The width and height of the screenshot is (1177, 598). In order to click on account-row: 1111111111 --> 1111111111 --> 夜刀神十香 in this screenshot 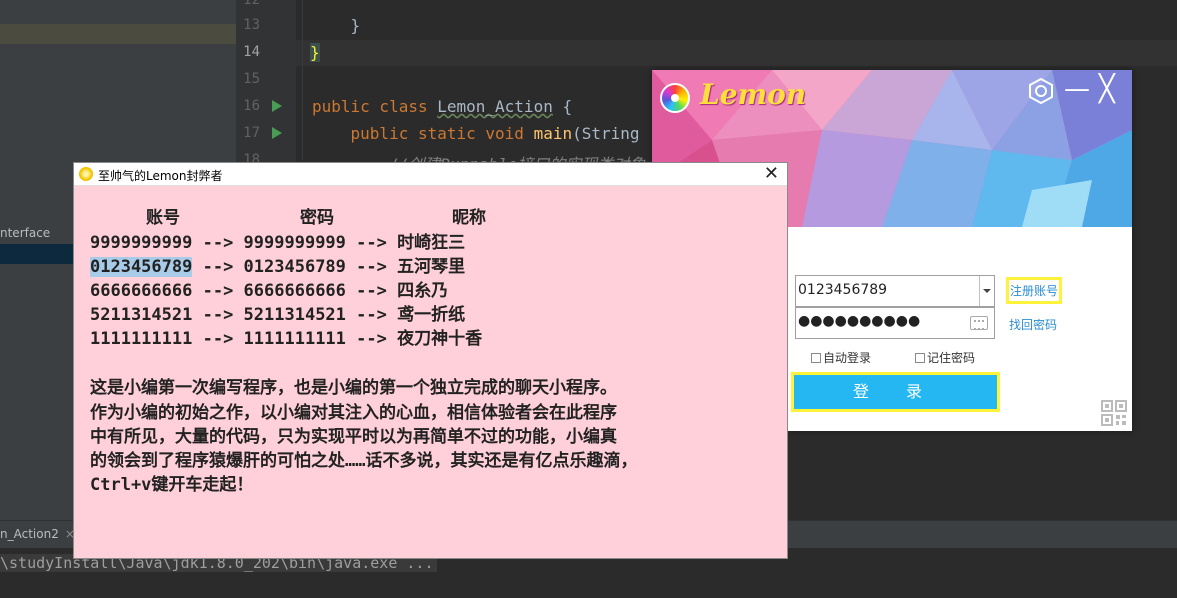, I will do `click(286, 336)`.